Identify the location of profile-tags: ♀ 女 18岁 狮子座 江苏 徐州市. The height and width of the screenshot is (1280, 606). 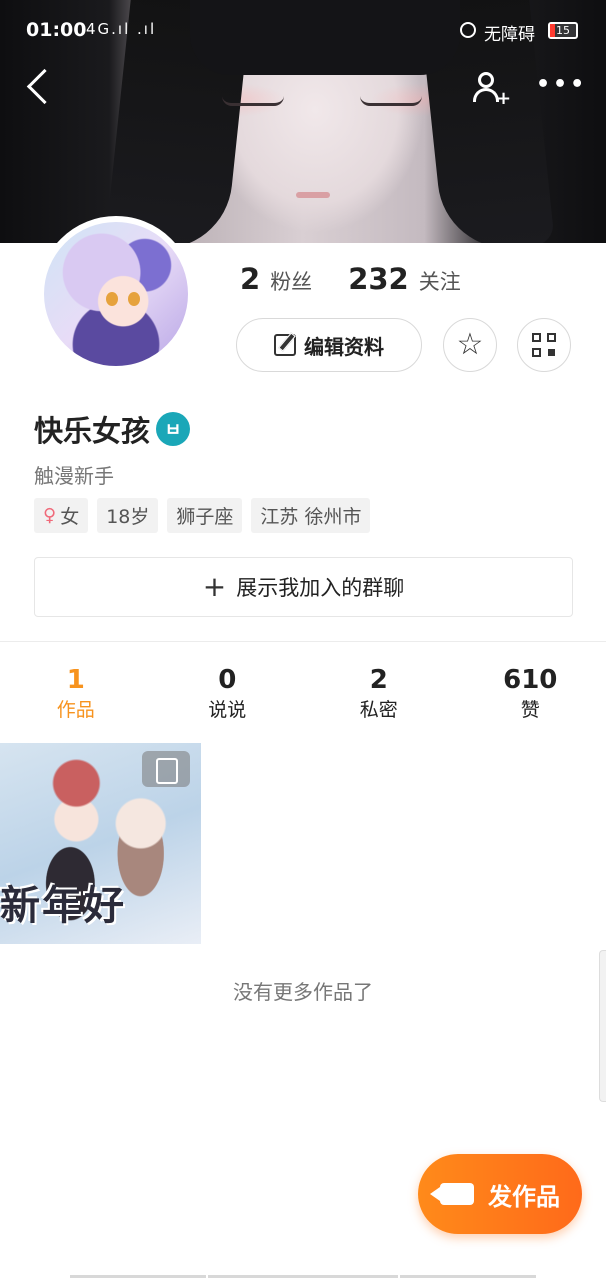
(202, 515).